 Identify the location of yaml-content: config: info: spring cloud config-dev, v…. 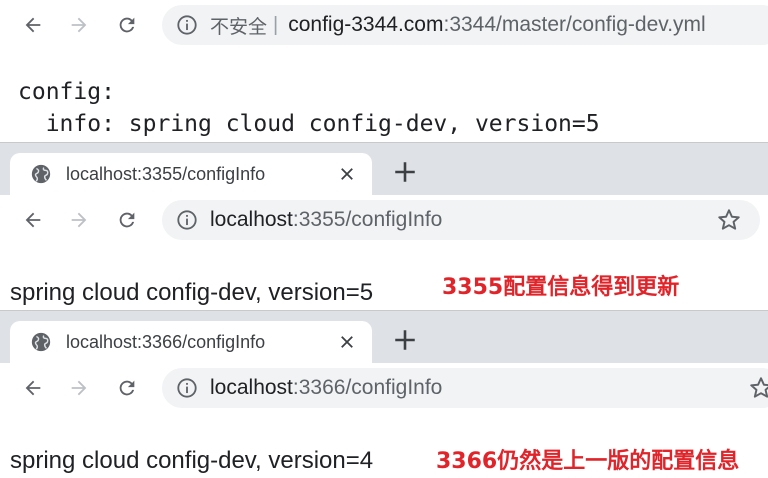
(309, 108).